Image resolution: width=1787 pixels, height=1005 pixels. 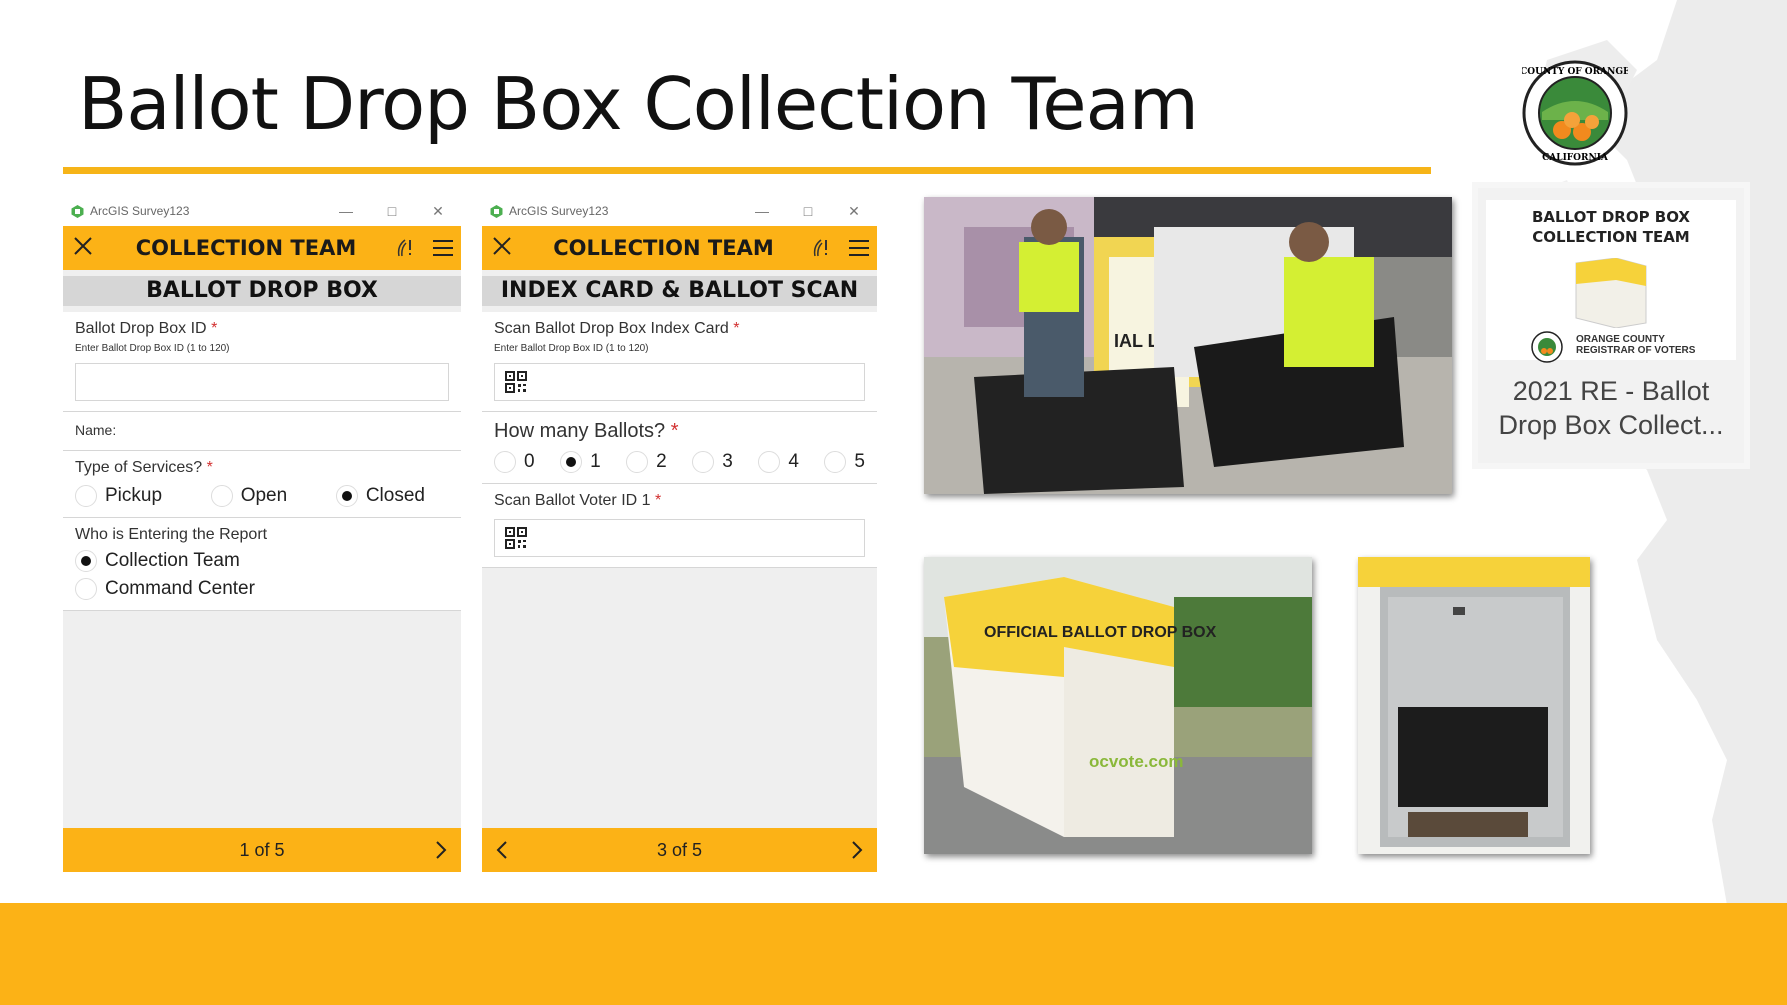 I want to click on scan-card-input, so click(x=679, y=382).